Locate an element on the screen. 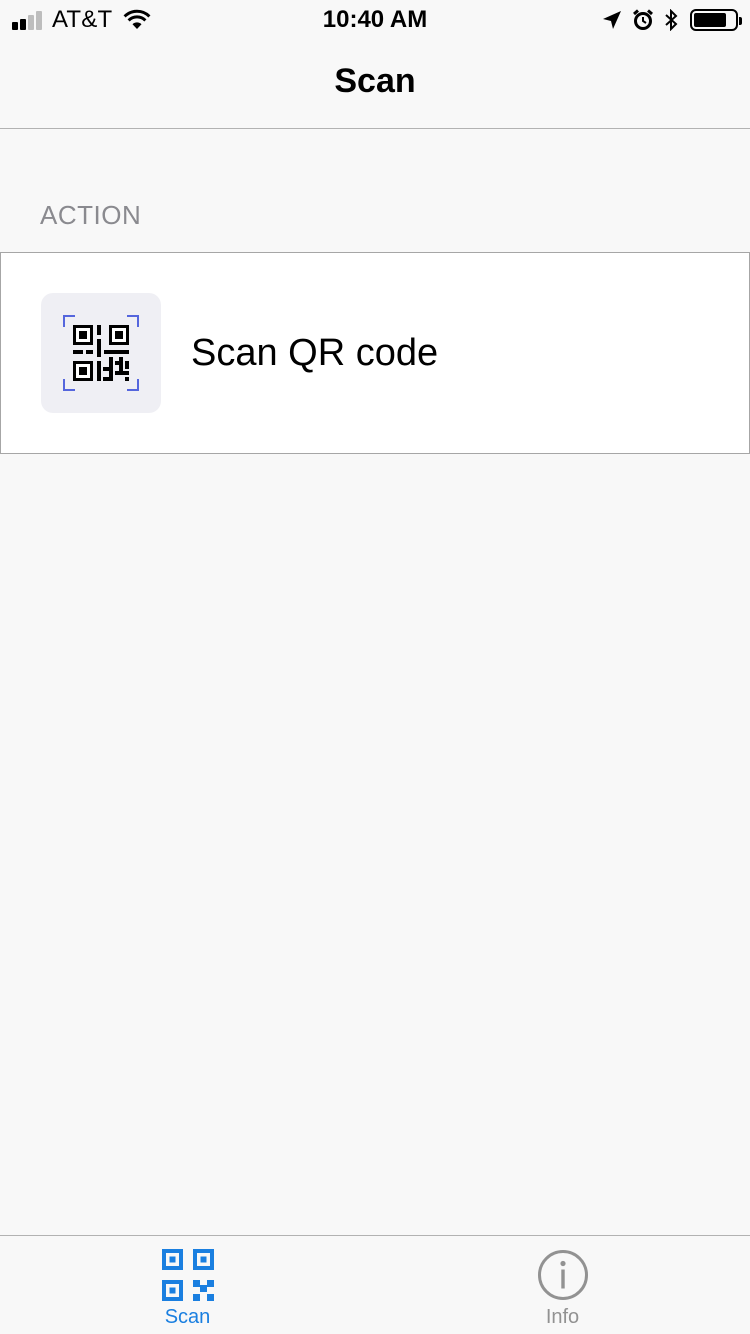 The width and height of the screenshot is (750, 1334). info-icon is located at coordinates (563, 1275).